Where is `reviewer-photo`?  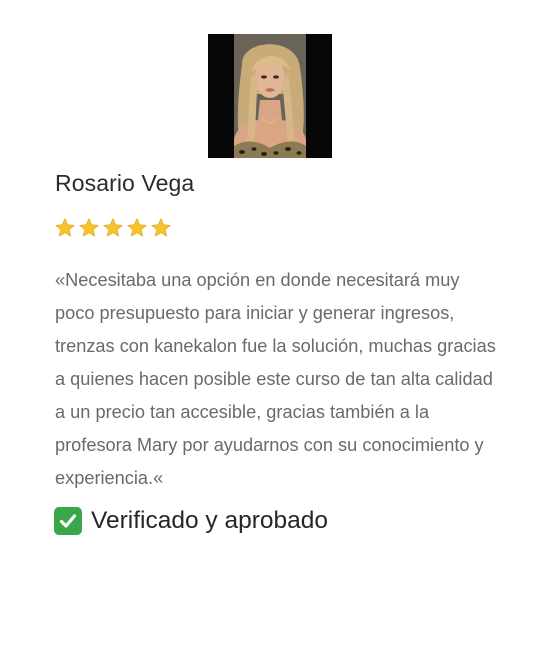
reviewer-photo is located at coordinates (270, 96).